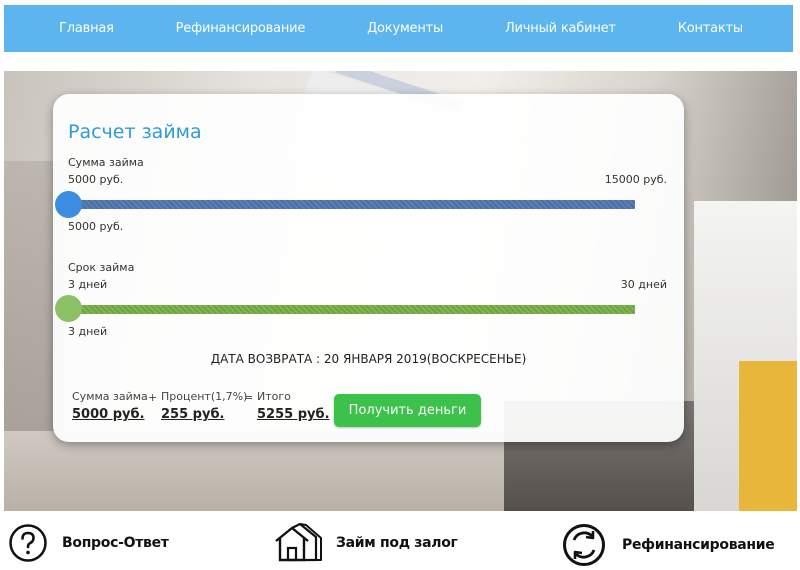 The height and width of the screenshot is (570, 800). Describe the element at coordinates (204, 406) in the screenshot. I see `summary-interest: Процент(1,7%) 255 руб.` at that location.